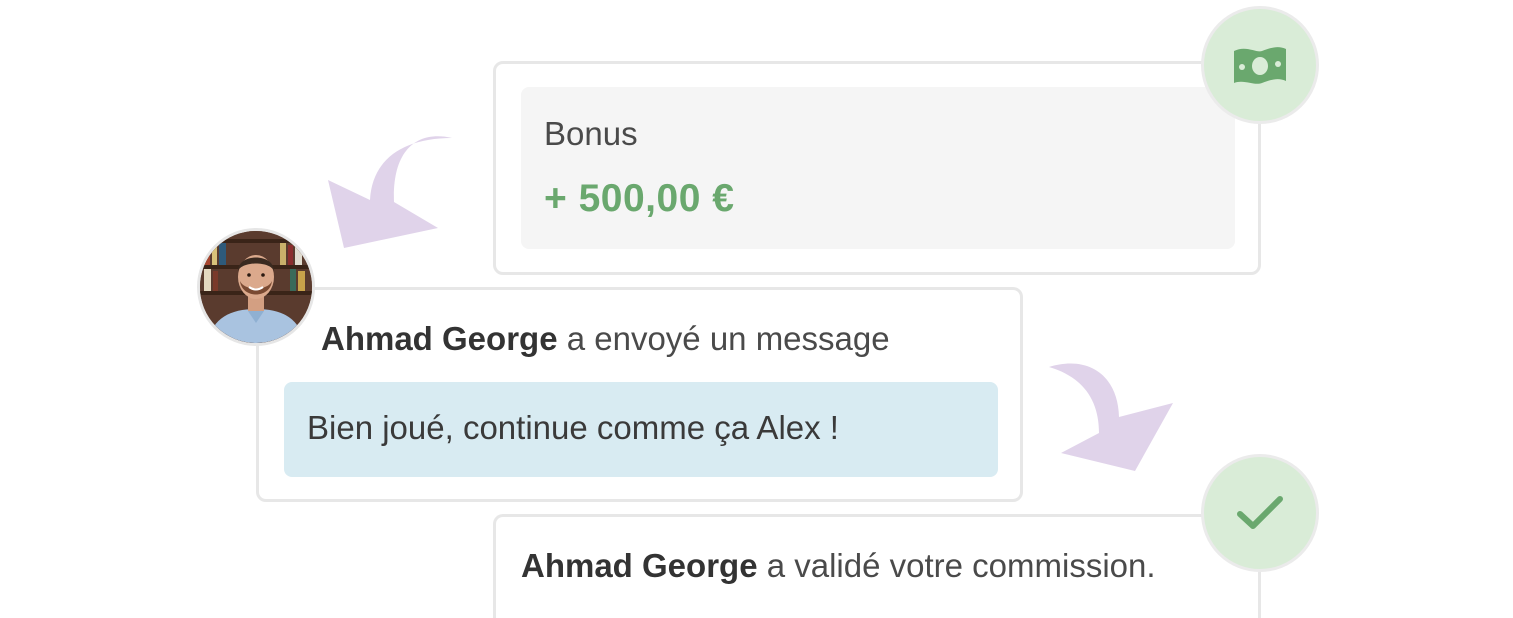 This screenshot has height=618, width=1513. What do you see at coordinates (439, 338) in the screenshot?
I see `sender-name: Ahmad George` at bounding box center [439, 338].